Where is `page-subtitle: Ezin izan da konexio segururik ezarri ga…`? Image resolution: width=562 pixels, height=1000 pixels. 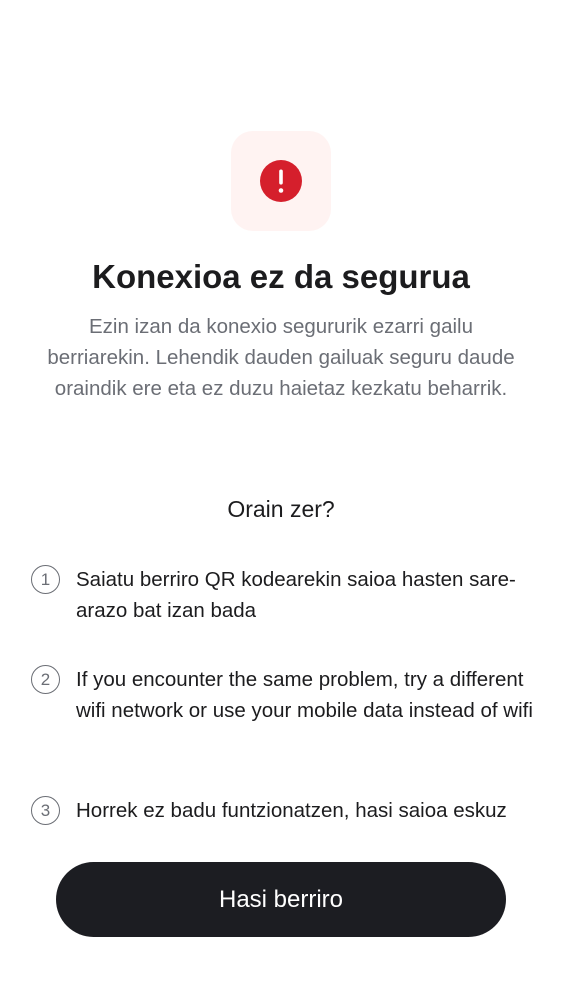
page-subtitle: Ezin izan da konexio segururik ezarri ga… is located at coordinates (281, 357).